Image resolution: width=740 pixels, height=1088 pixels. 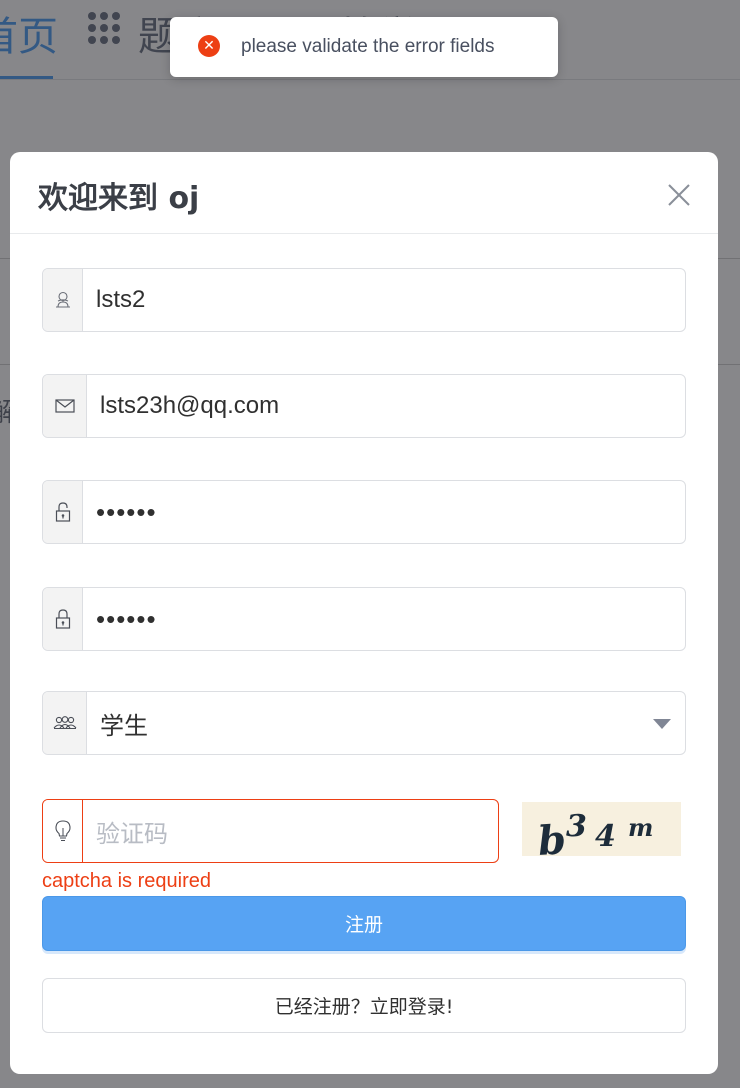 I want to click on svg-text: m, so click(x=640, y=827).